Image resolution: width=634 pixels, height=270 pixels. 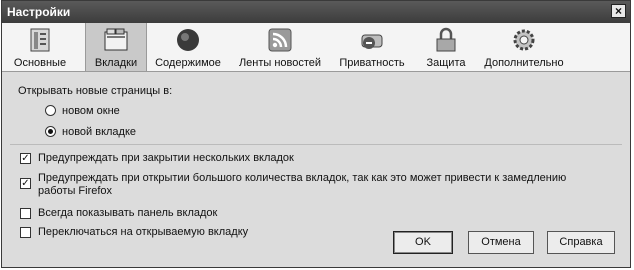 I want to click on tab-general: Основные, so click(x=40, y=47).